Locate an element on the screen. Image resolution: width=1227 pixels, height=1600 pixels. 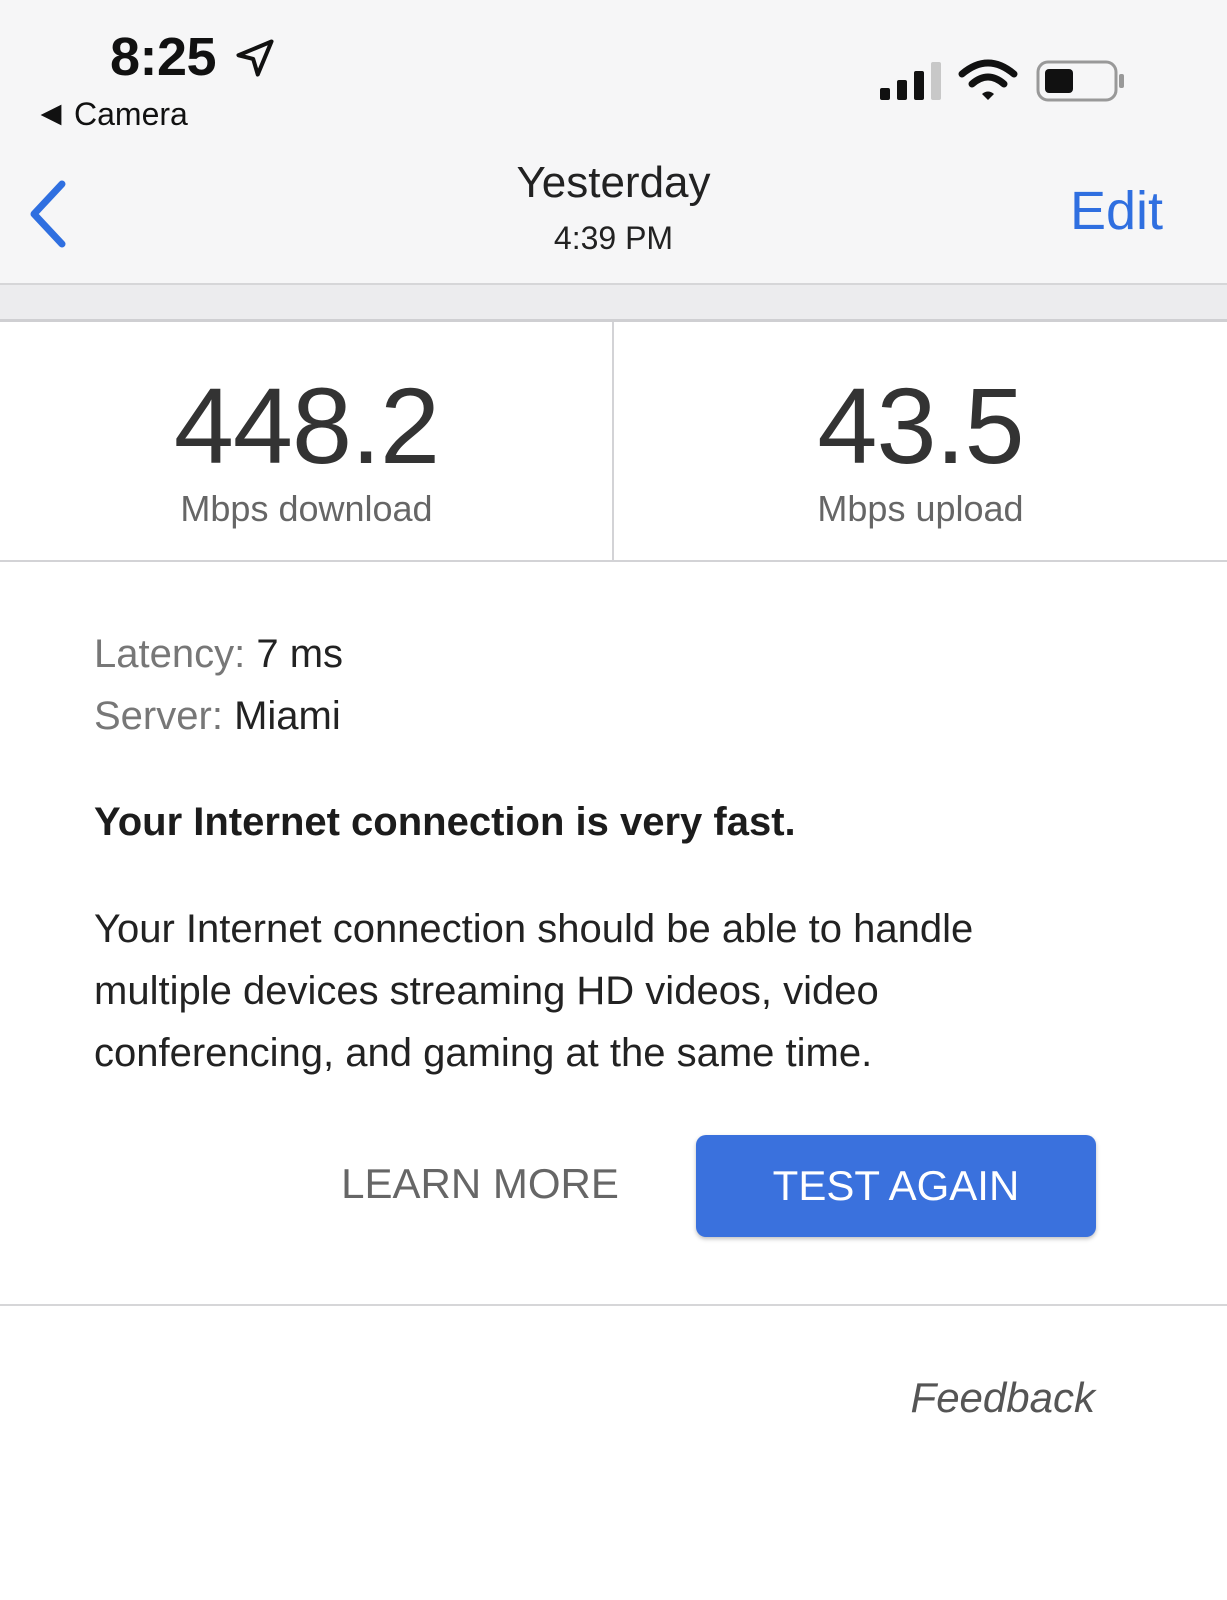
nav-title: Yesterday is located at coordinates (613, 182).